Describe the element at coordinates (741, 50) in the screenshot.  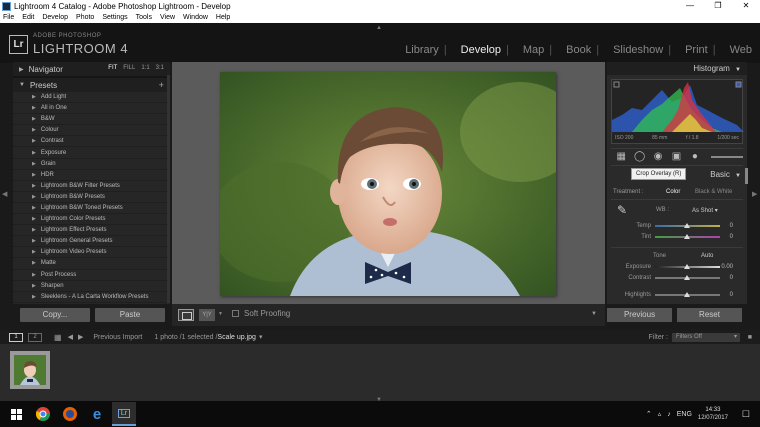
I see `module-web: Web` at that location.